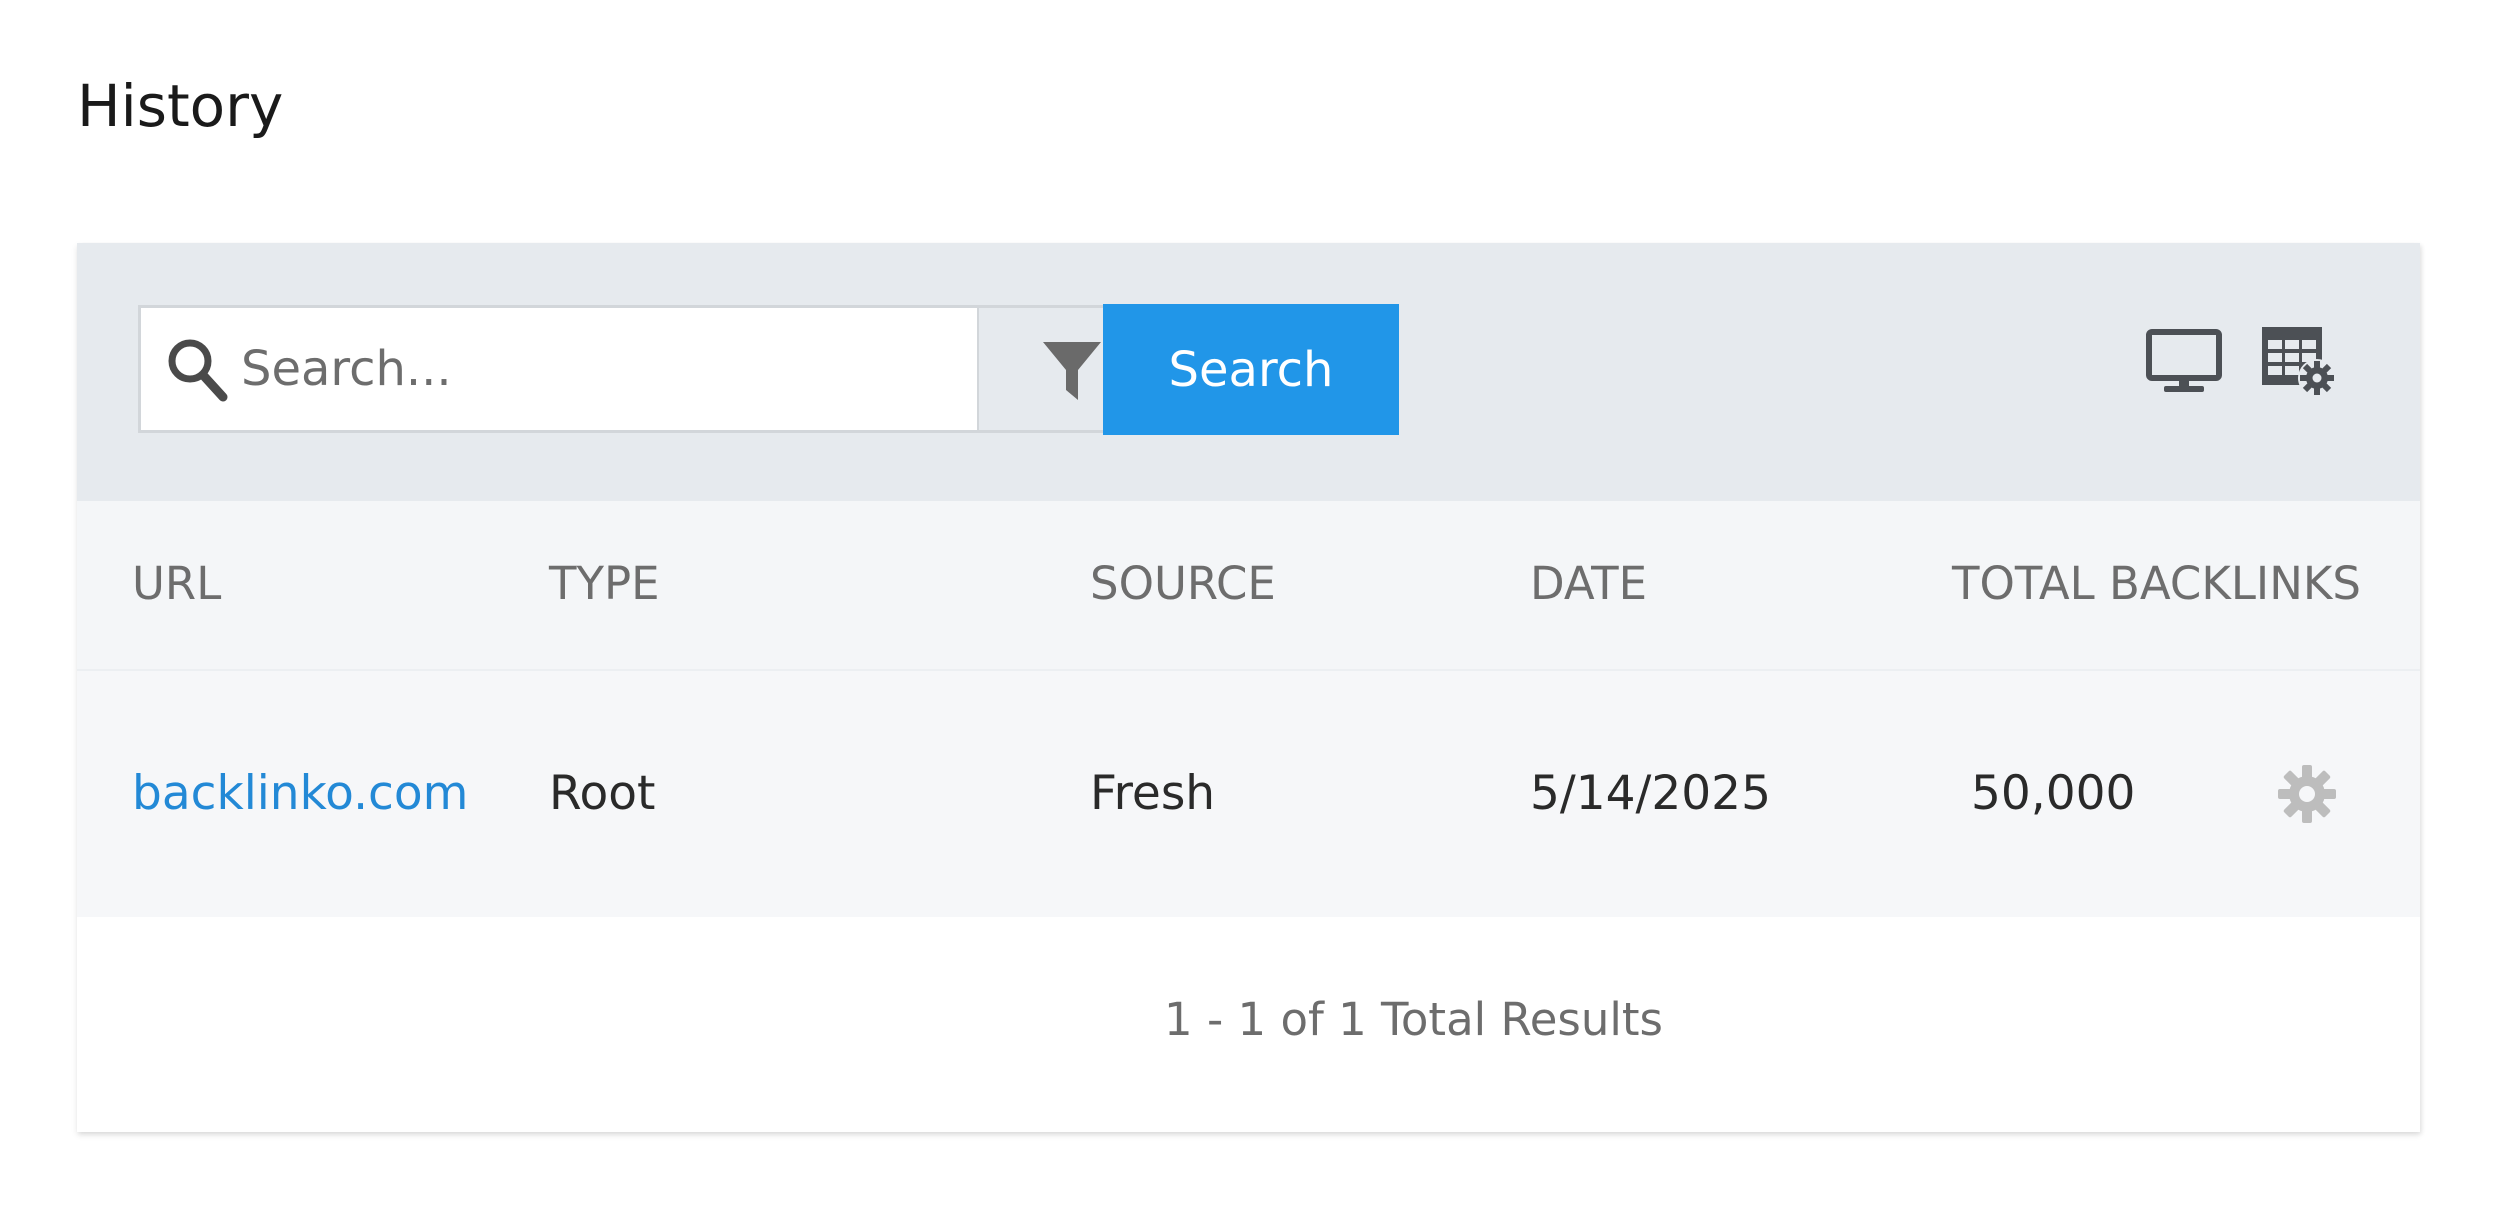 The height and width of the screenshot is (1212, 2500). Describe the element at coordinates (180, 106) in the screenshot. I see `page-title: History` at that location.